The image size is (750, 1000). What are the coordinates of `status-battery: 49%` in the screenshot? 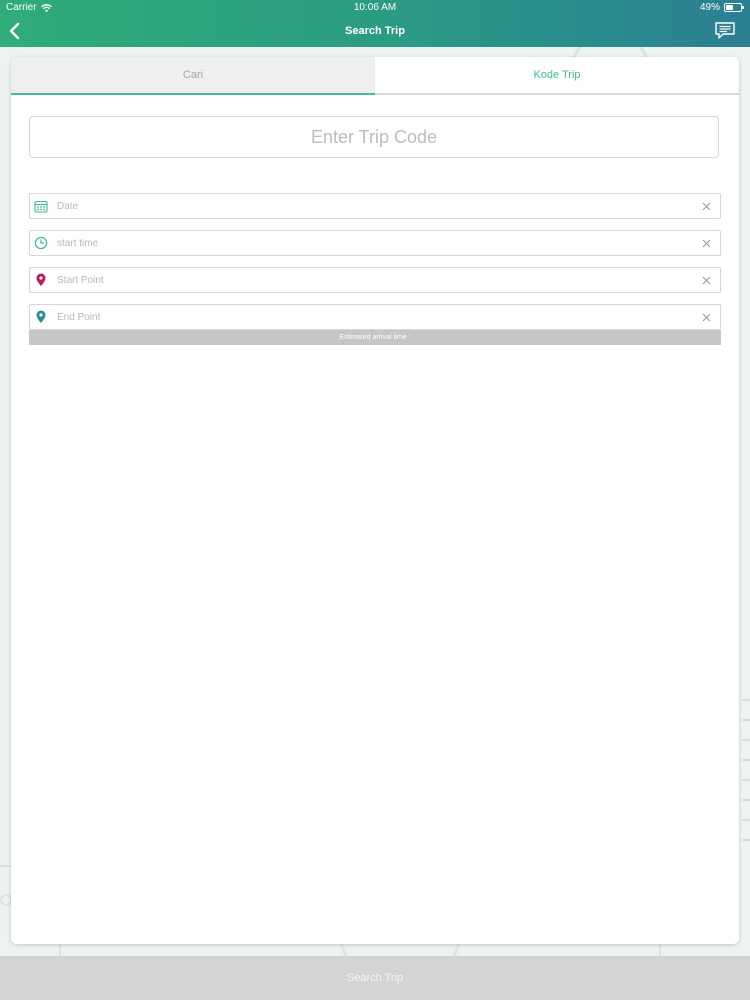 It's located at (721, 7).